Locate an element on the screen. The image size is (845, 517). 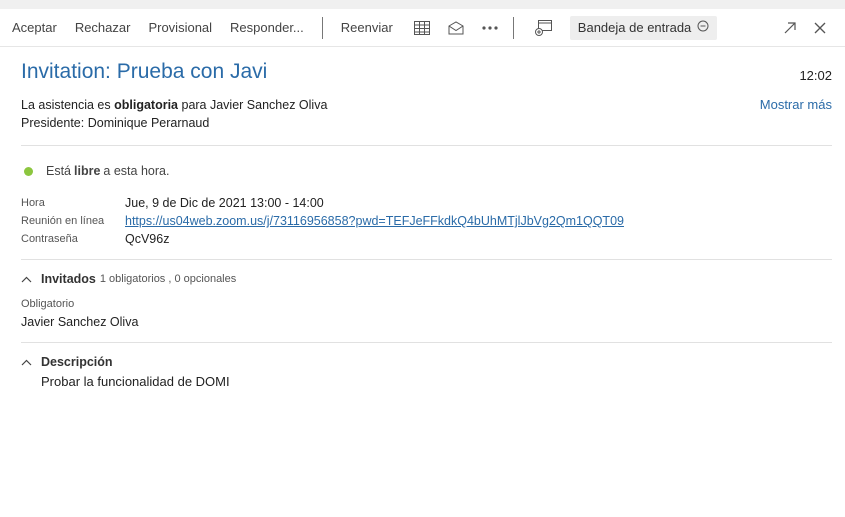
chair-line: Presidente: Dominique Perarnaud is located at coordinates (426, 123).